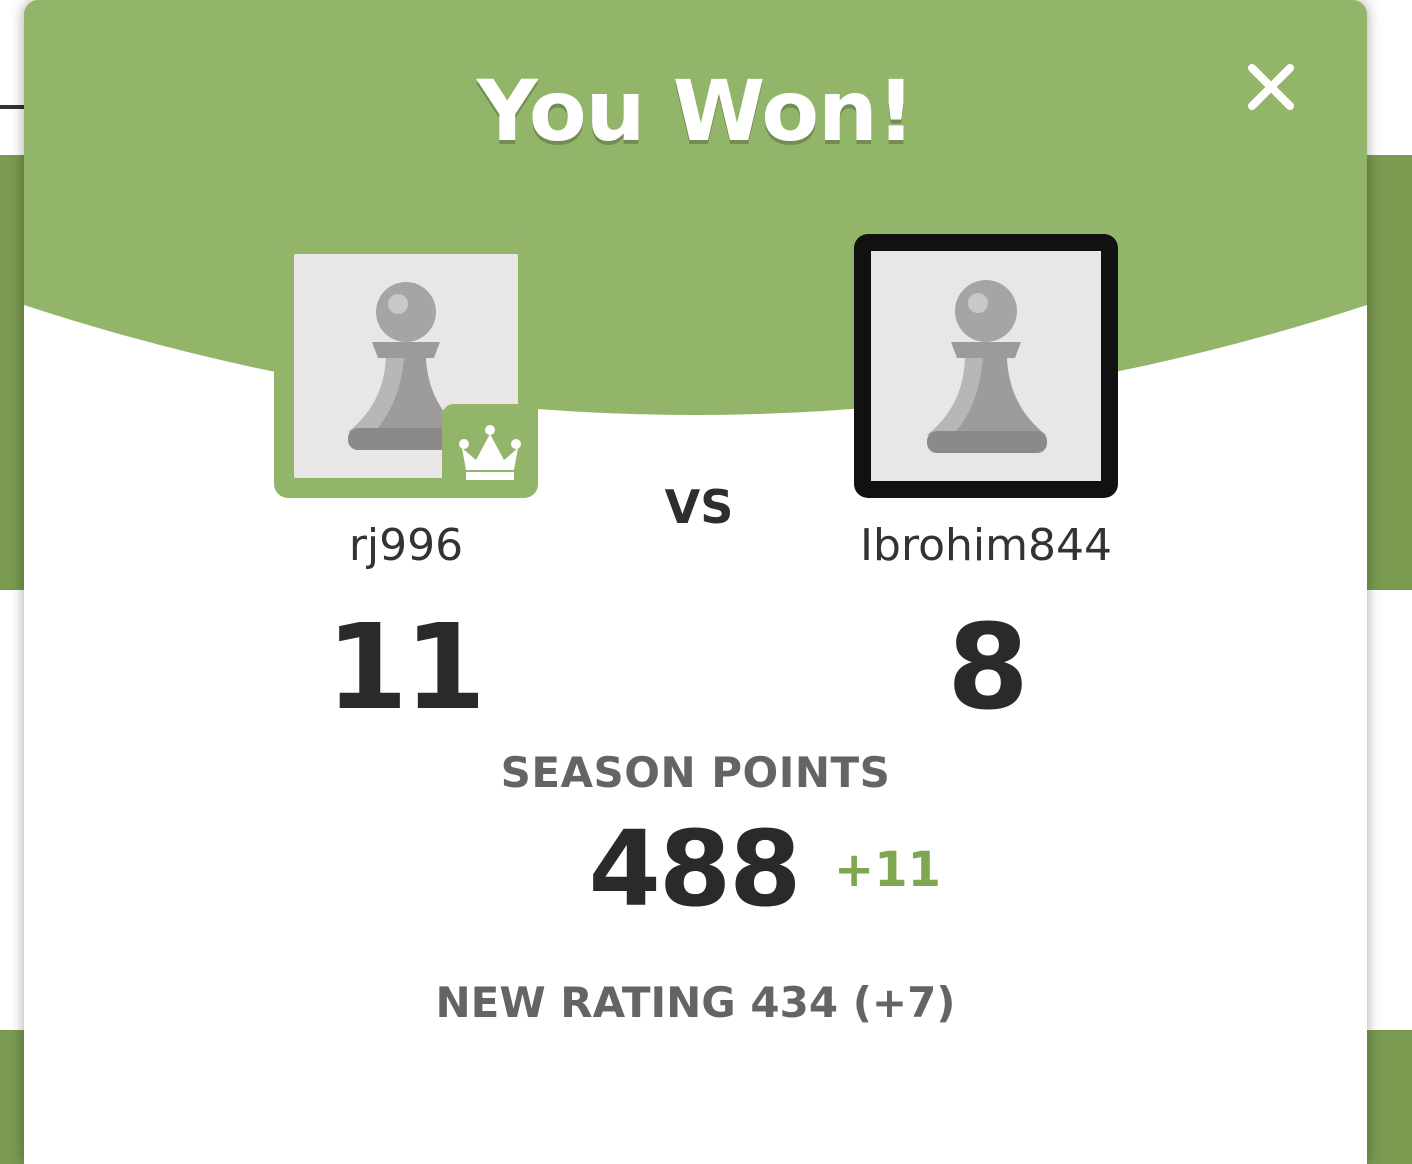 The image size is (1412, 1164). Describe the element at coordinates (695, 1002) in the screenshot. I see `new-rating: NEW RATING 434 (+7)` at that location.